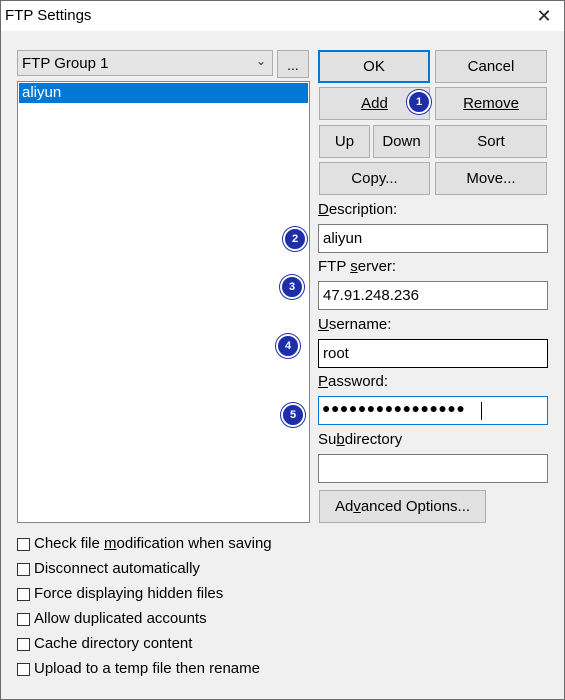  I want to click on subdirectory-field, so click(433, 468).